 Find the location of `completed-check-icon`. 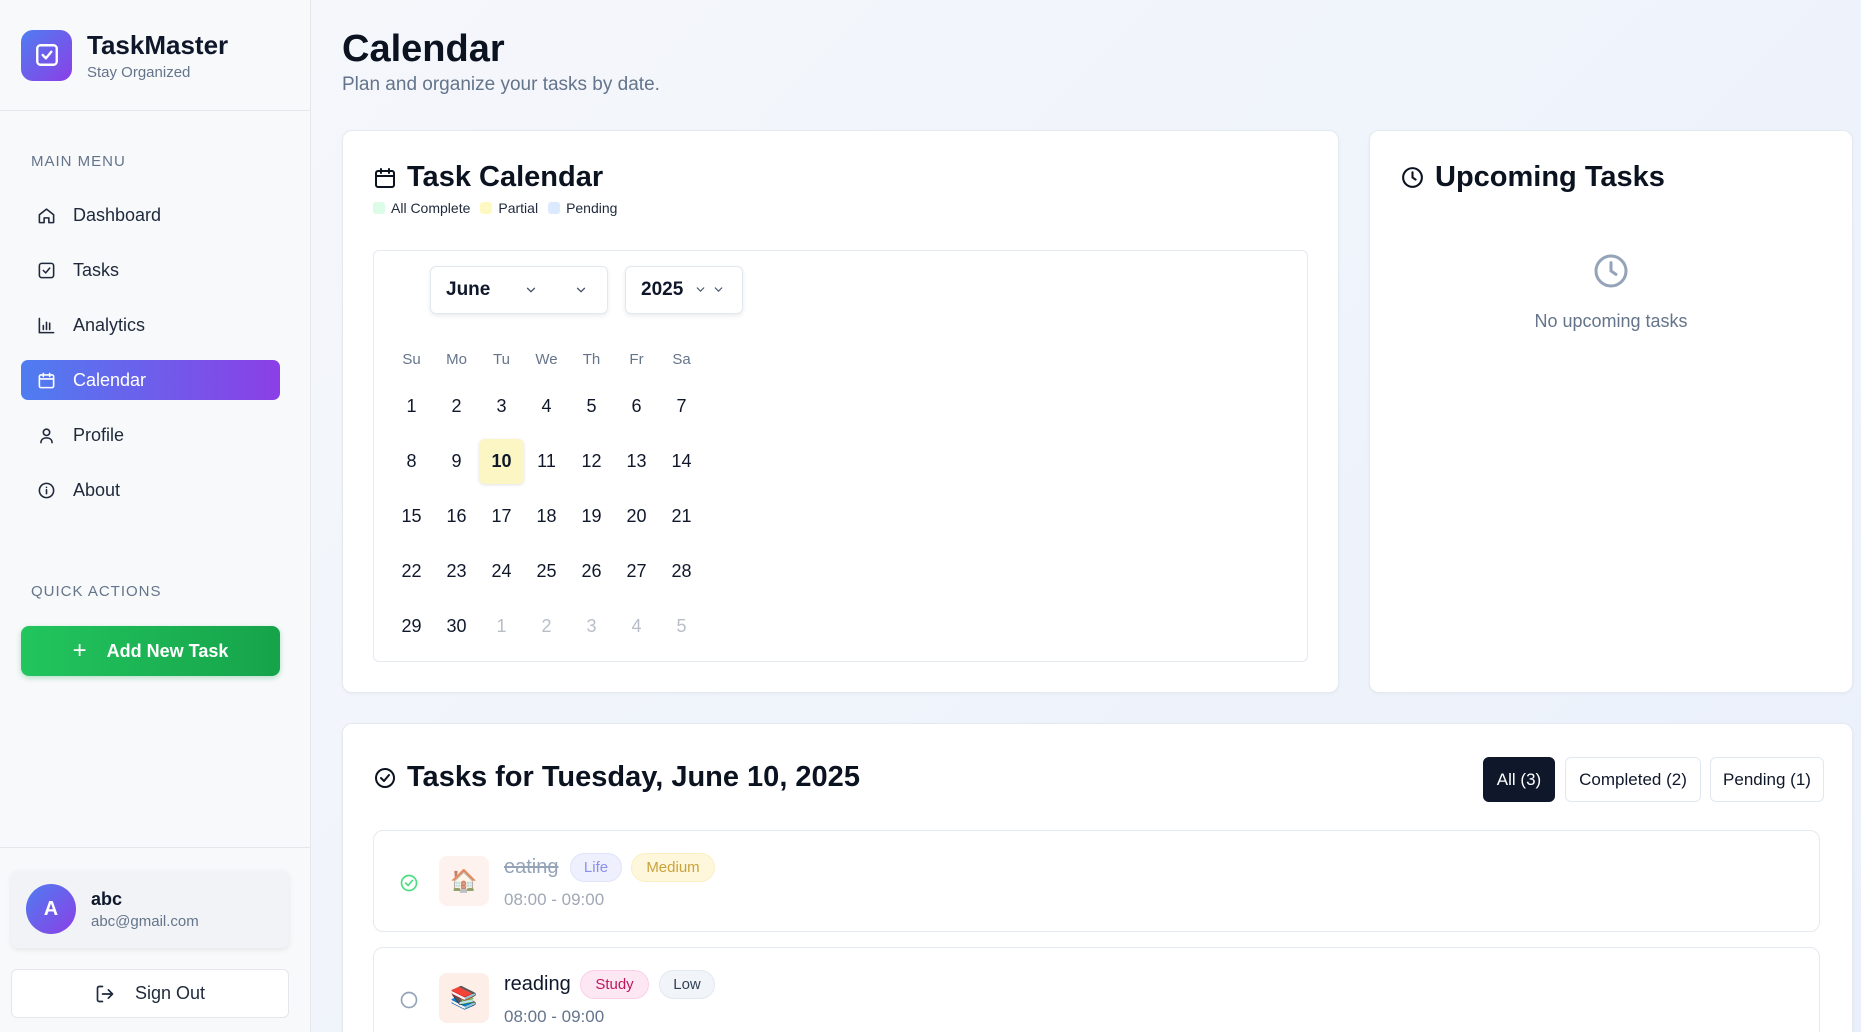

completed-check-icon is located at coordinates (409, 883).